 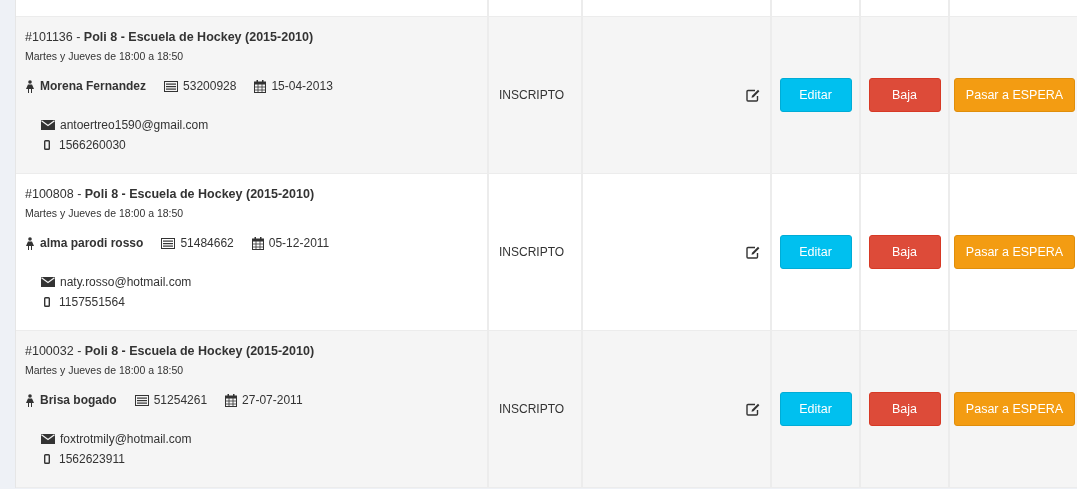 I want to click on birth-date: 05-12-2011, so click(x=299, y=243).